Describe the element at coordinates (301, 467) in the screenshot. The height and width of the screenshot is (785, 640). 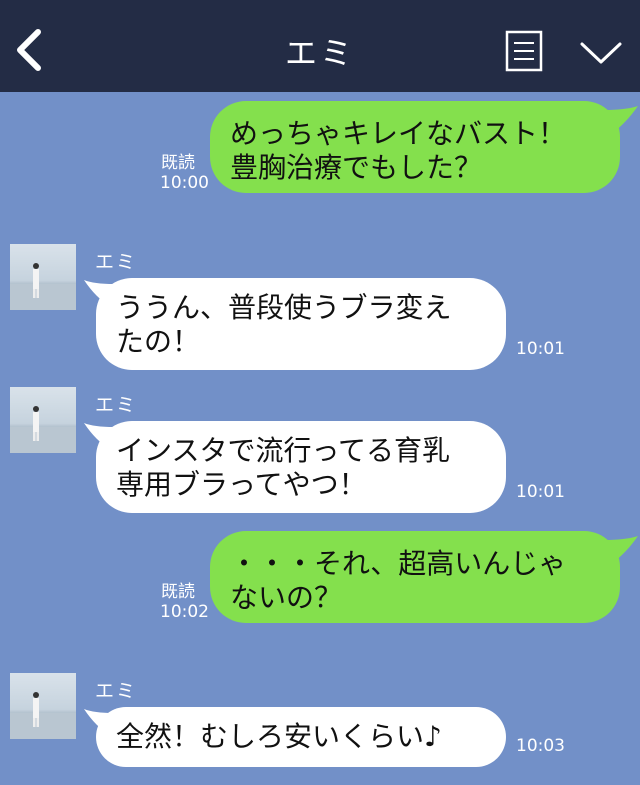
I see `message-bubble: インスタで流行ってる育乳 専用ブラってやつ！` at that location.